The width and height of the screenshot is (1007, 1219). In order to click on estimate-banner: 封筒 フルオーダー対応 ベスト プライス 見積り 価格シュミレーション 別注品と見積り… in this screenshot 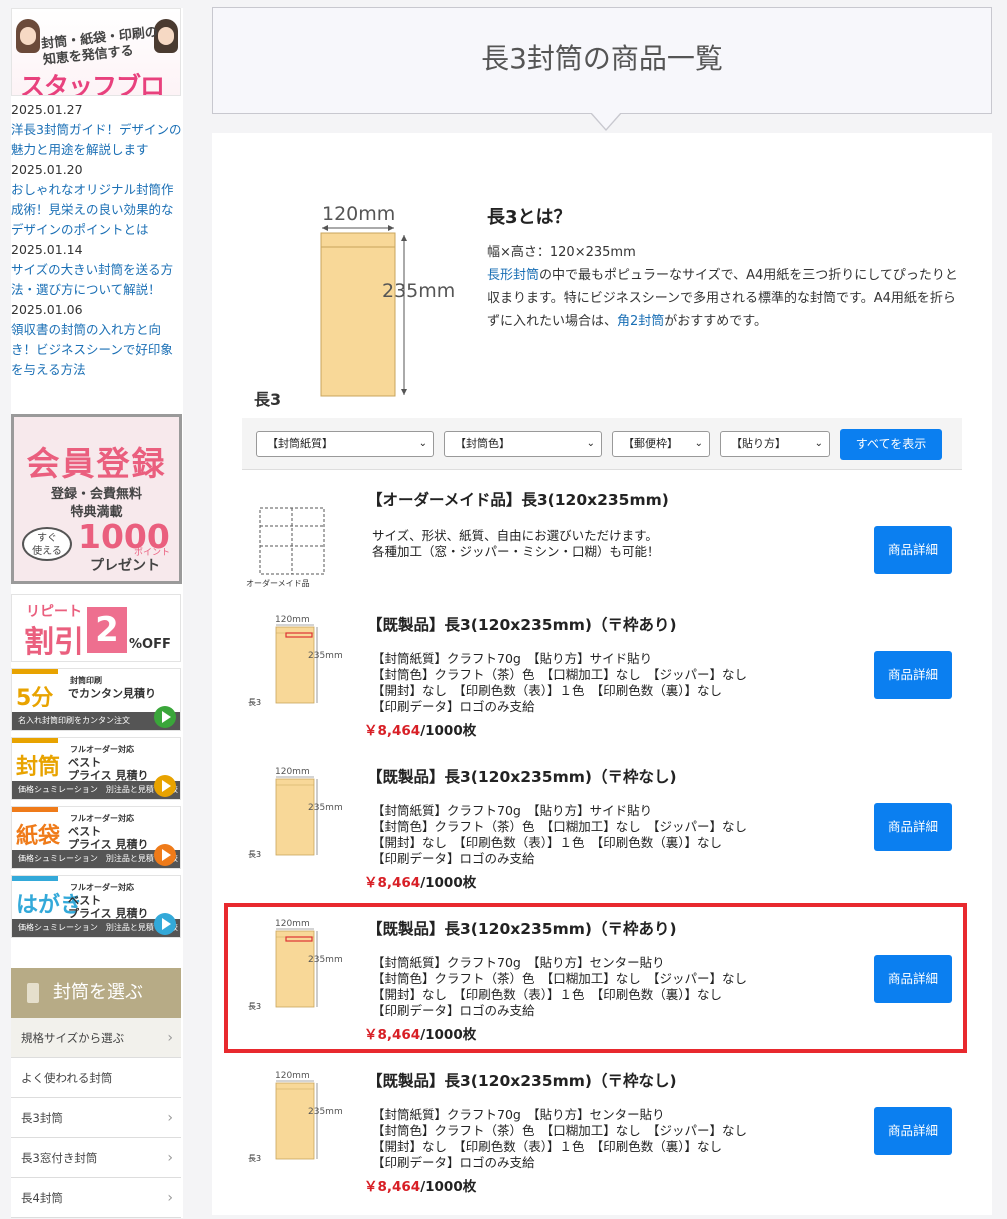, I will do `click(96, 768)`.